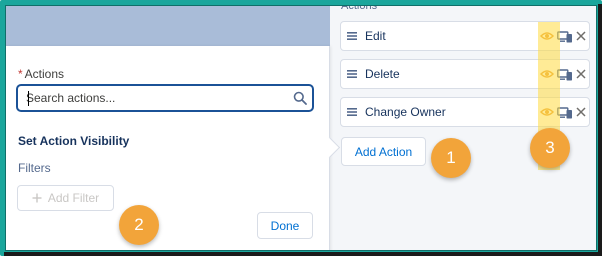 The height and width of the screenshot is (256, 602). What do you see at coordinates (73, 198) in the screenshot?
I see `add-filter-label: Add Filter` at bounding box center [73, 198].